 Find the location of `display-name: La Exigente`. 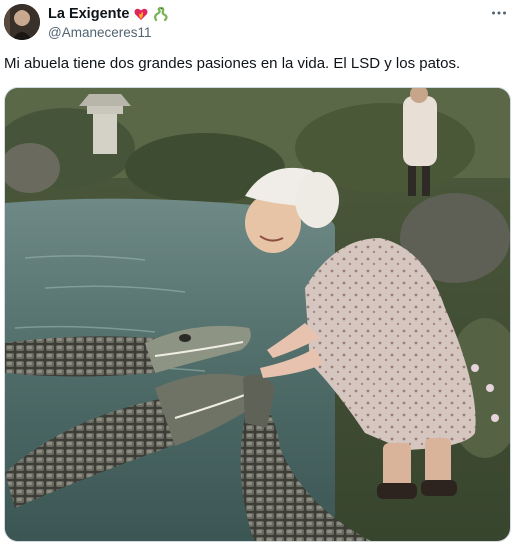

display-name: La Exigente is located at coordinates (88, 14).